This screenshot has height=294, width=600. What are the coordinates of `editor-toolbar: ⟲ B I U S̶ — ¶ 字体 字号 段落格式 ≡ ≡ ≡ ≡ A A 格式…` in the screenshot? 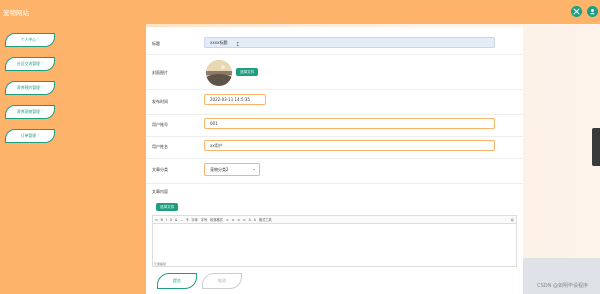 It's located at (334, 220).